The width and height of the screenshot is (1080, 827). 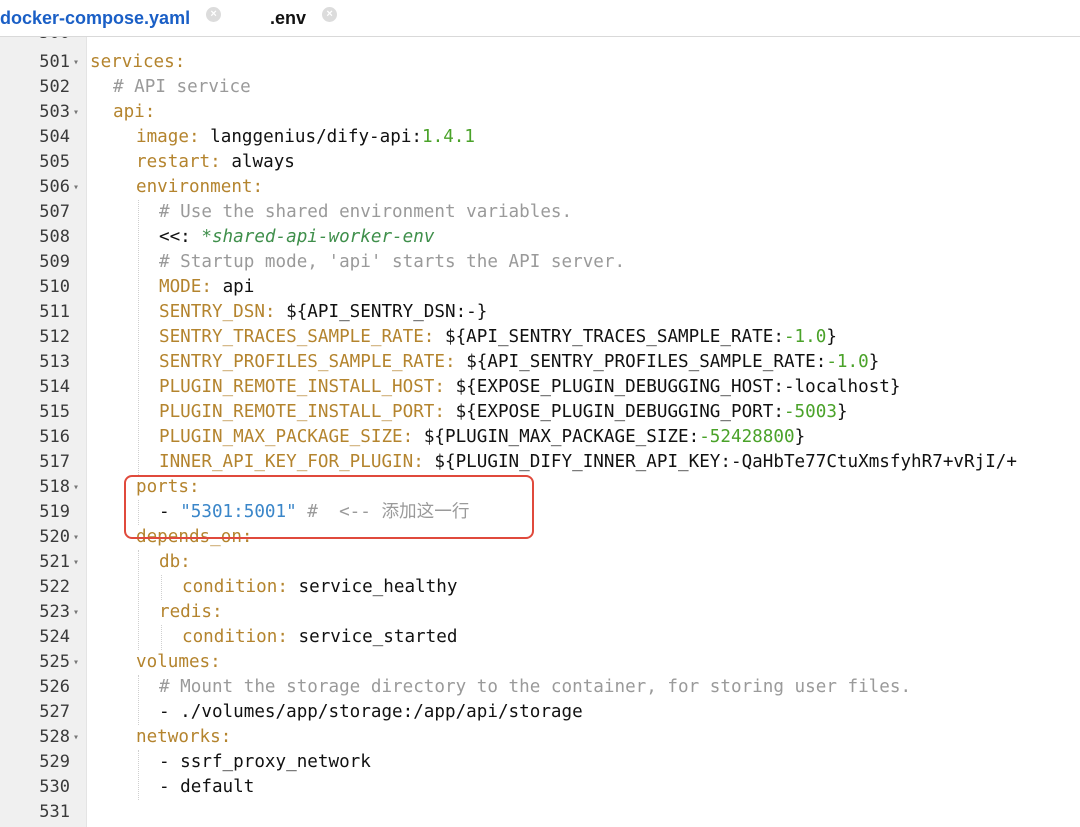 I want to click on code-text: services:, so click(x=137, y=62).